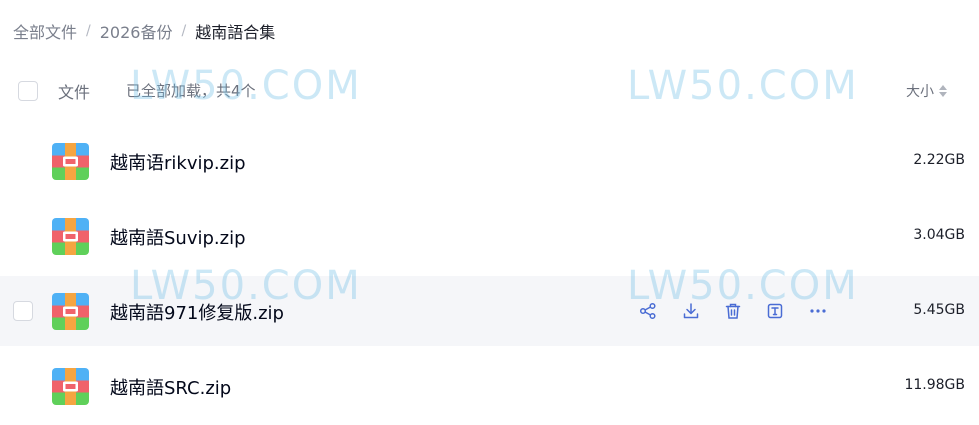 The width and height of the screenshot is (979, 425). Describe the element at coordinates (775, 311) in the screenshot. I see `rename-icon` at that location.